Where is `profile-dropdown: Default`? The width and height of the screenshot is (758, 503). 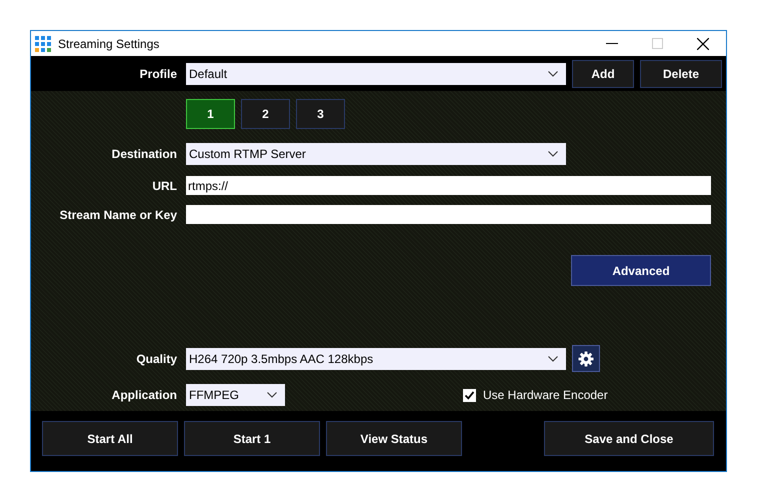 profile-dropdown: Default is located at coordinates (376, 73).